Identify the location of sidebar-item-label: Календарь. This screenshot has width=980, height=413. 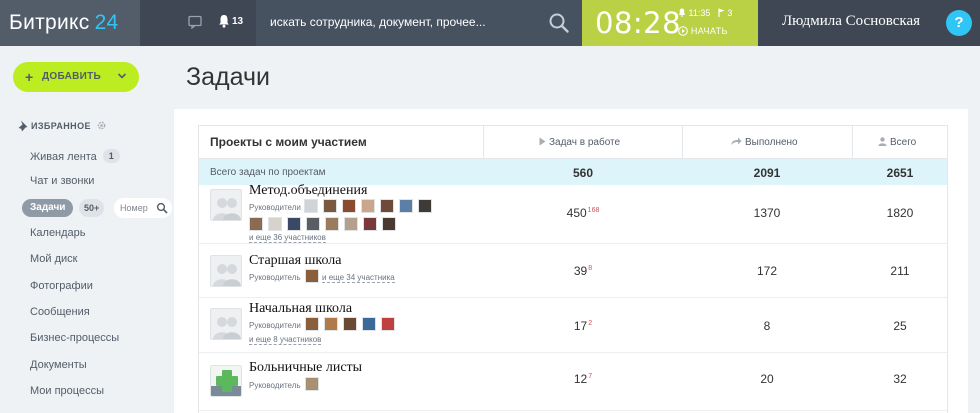
(58, 233).